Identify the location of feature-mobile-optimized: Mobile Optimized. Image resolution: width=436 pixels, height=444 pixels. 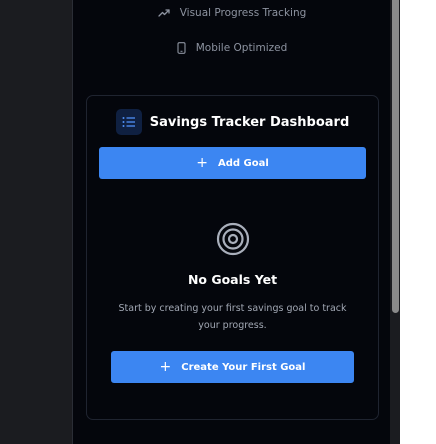
(232, 48).